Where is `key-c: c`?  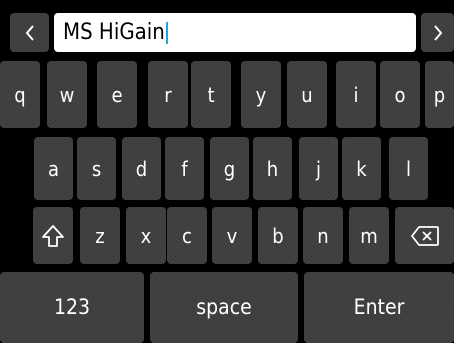
key-c: c is located at coordinates (187, 235).